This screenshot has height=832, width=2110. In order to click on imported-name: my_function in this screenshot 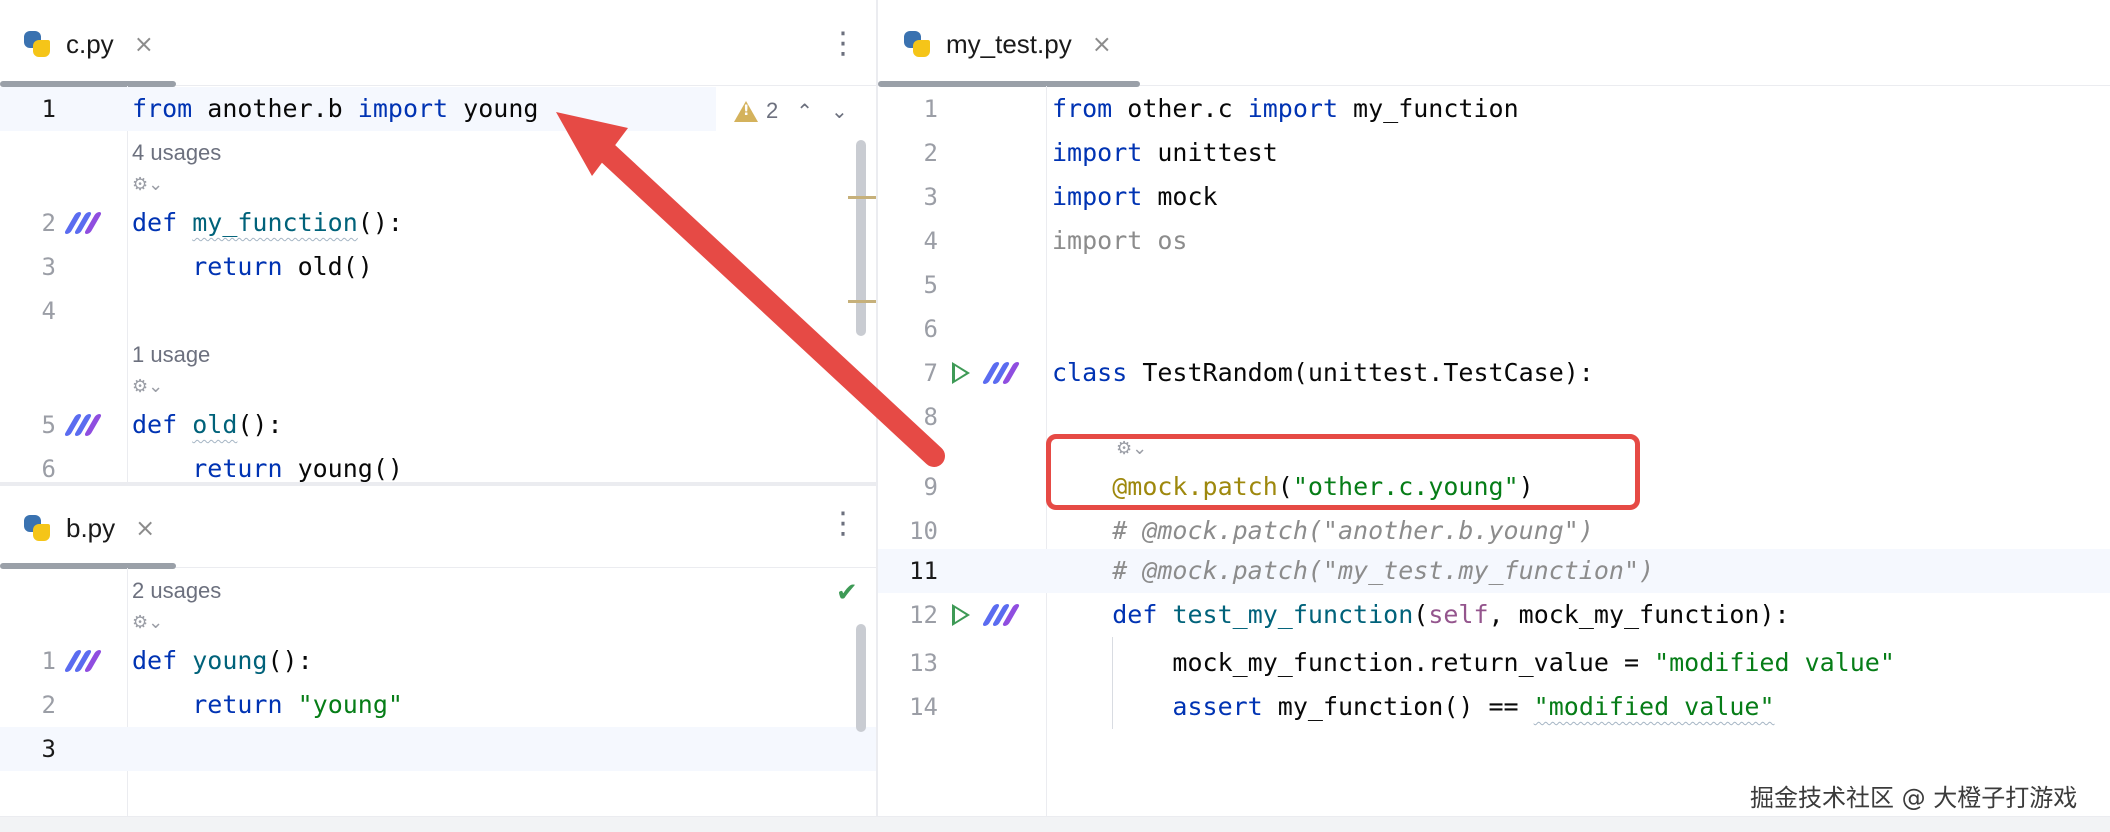, I will do `click(1428, 108)`.